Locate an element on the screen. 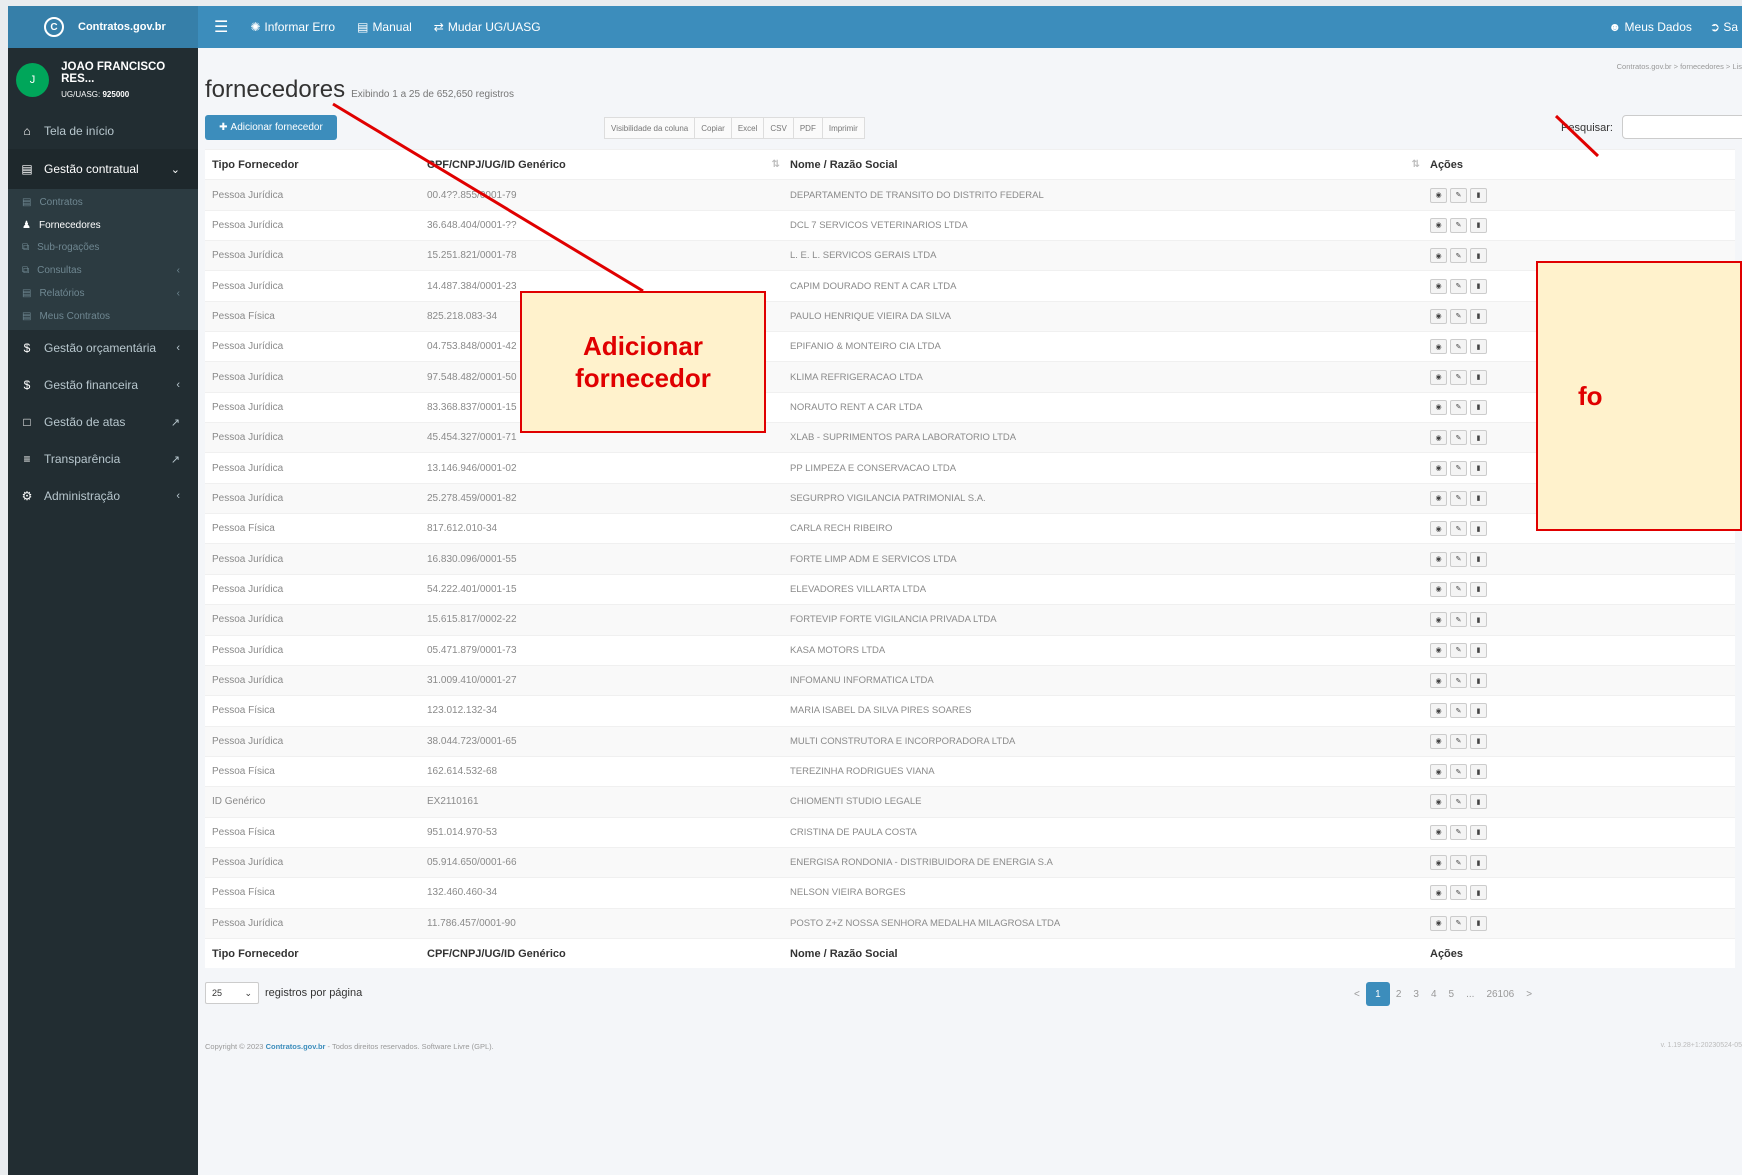  print-button: Imprimir is located at coordinates (843, 128).